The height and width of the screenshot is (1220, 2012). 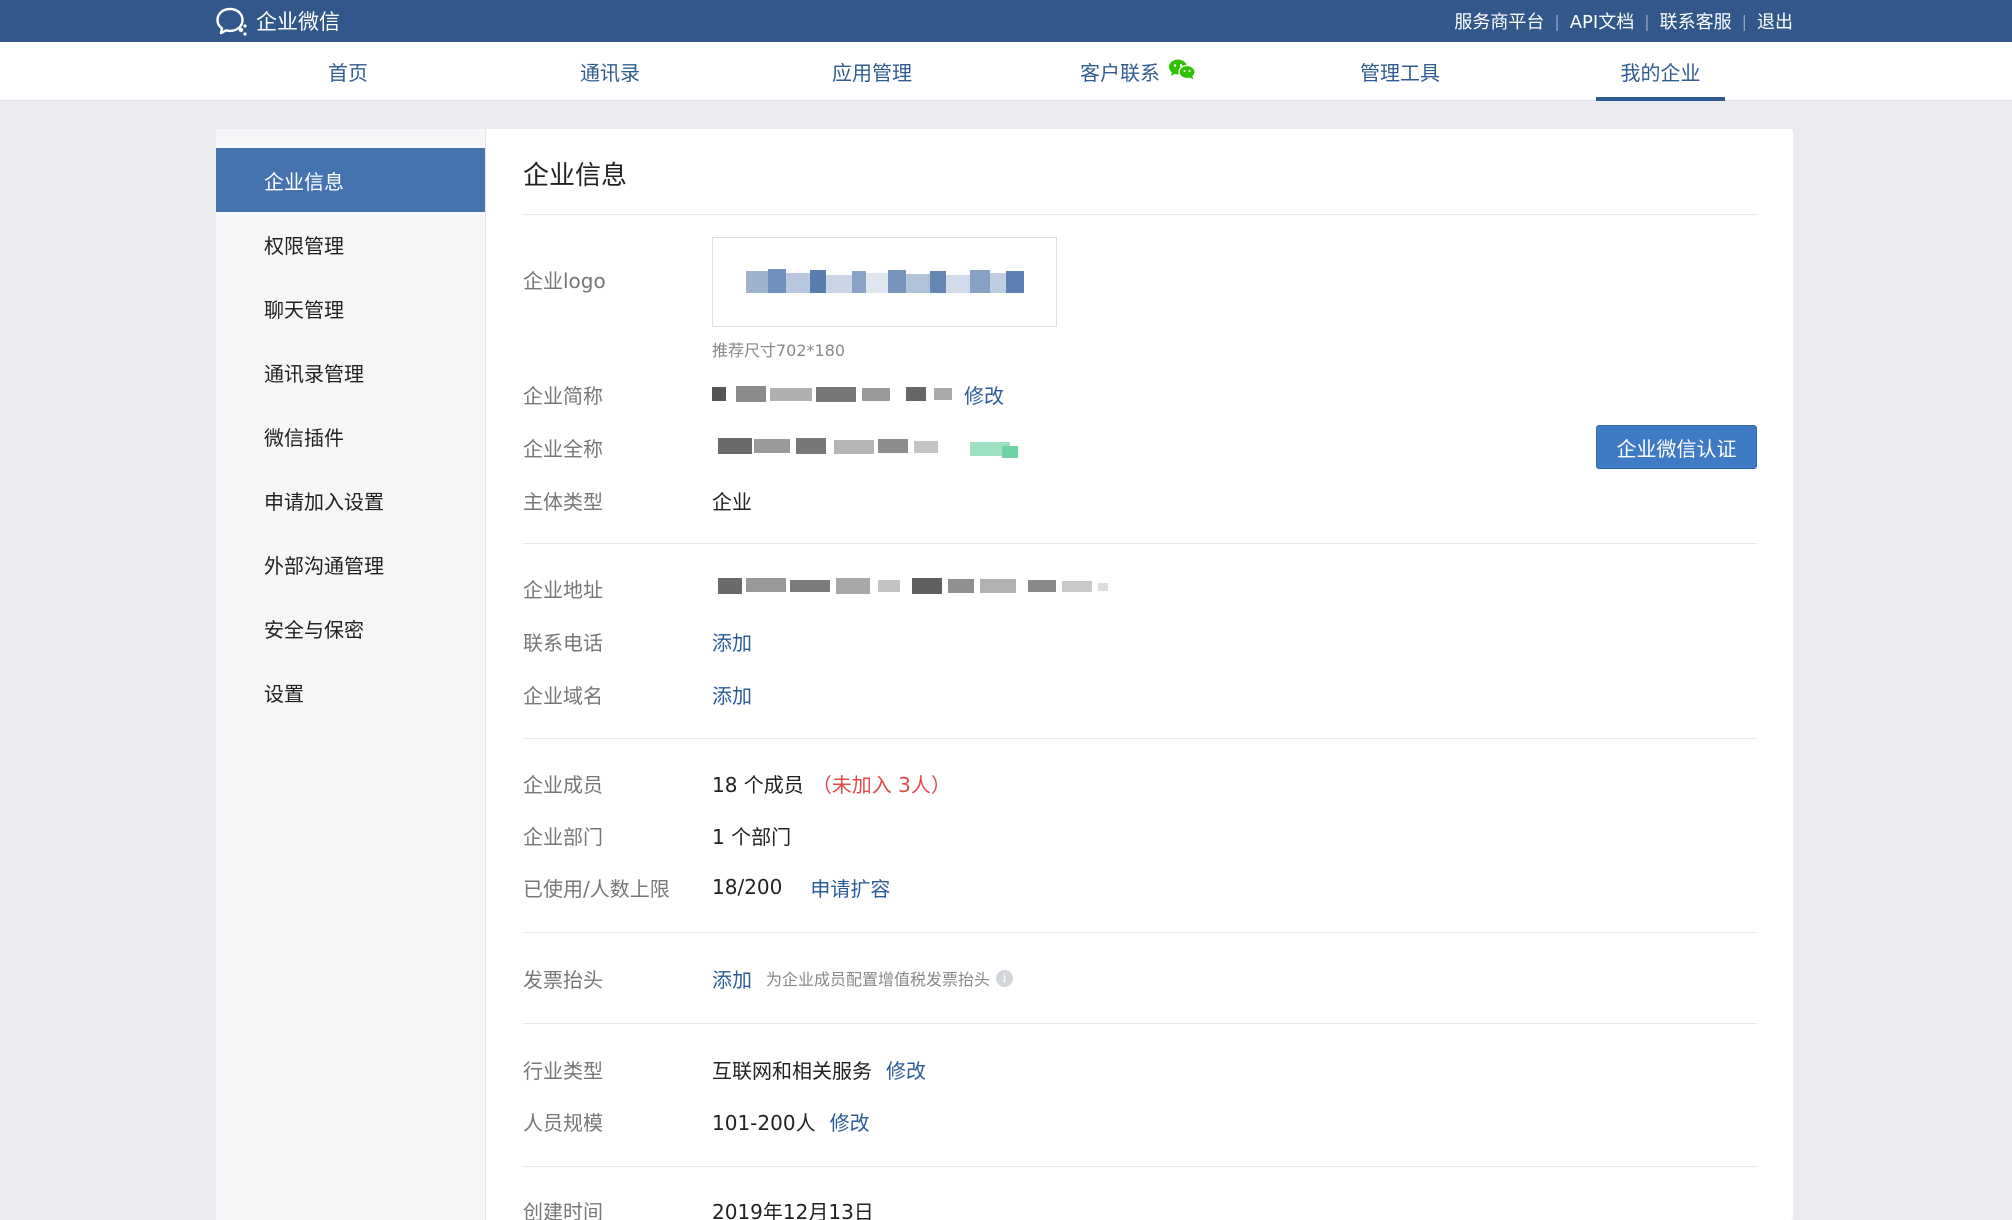 What do you see at coordinates (1120, 73) in the screenshot?
I see `nav-label: 客户联系` at bounding box center [1120, 73].